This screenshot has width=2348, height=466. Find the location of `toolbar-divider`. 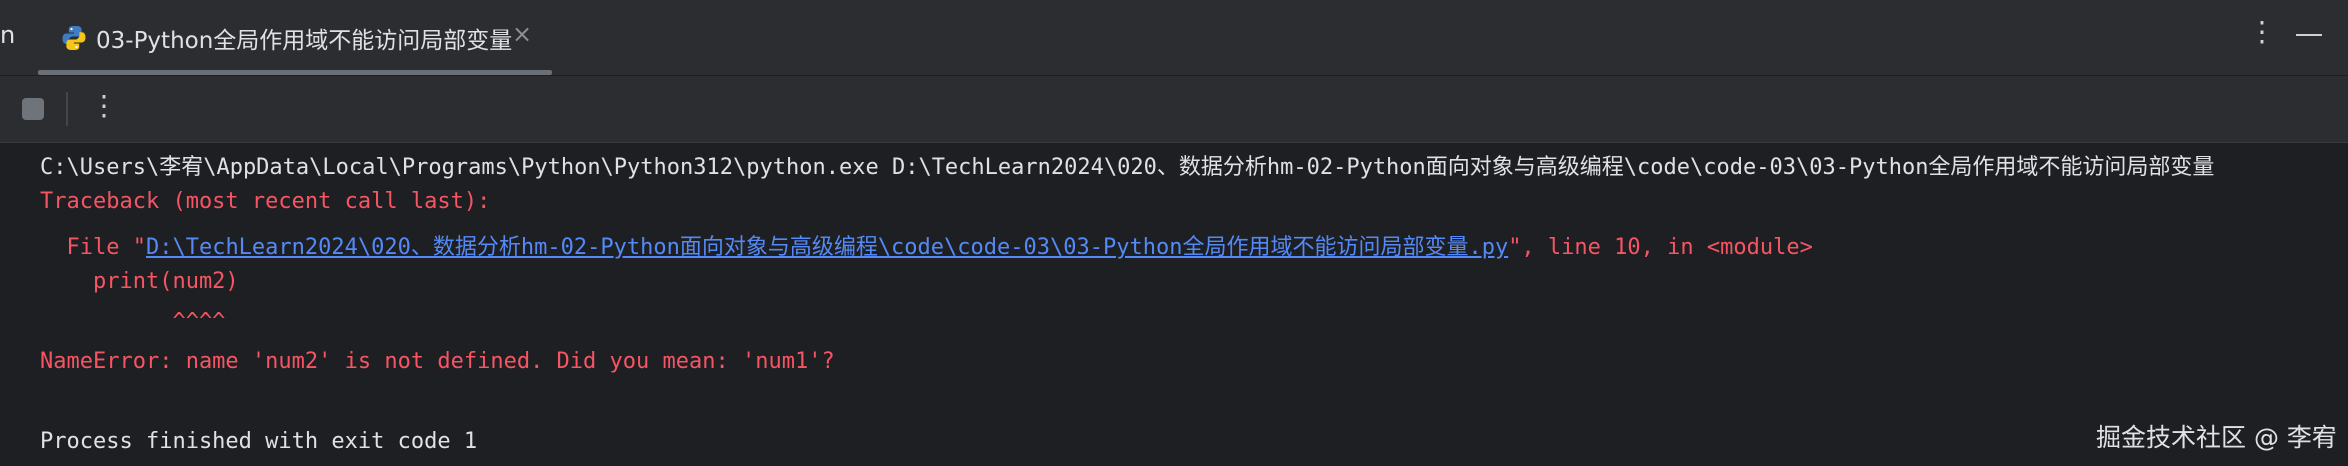

toolbar-divider is located at coordinates (67, 109).